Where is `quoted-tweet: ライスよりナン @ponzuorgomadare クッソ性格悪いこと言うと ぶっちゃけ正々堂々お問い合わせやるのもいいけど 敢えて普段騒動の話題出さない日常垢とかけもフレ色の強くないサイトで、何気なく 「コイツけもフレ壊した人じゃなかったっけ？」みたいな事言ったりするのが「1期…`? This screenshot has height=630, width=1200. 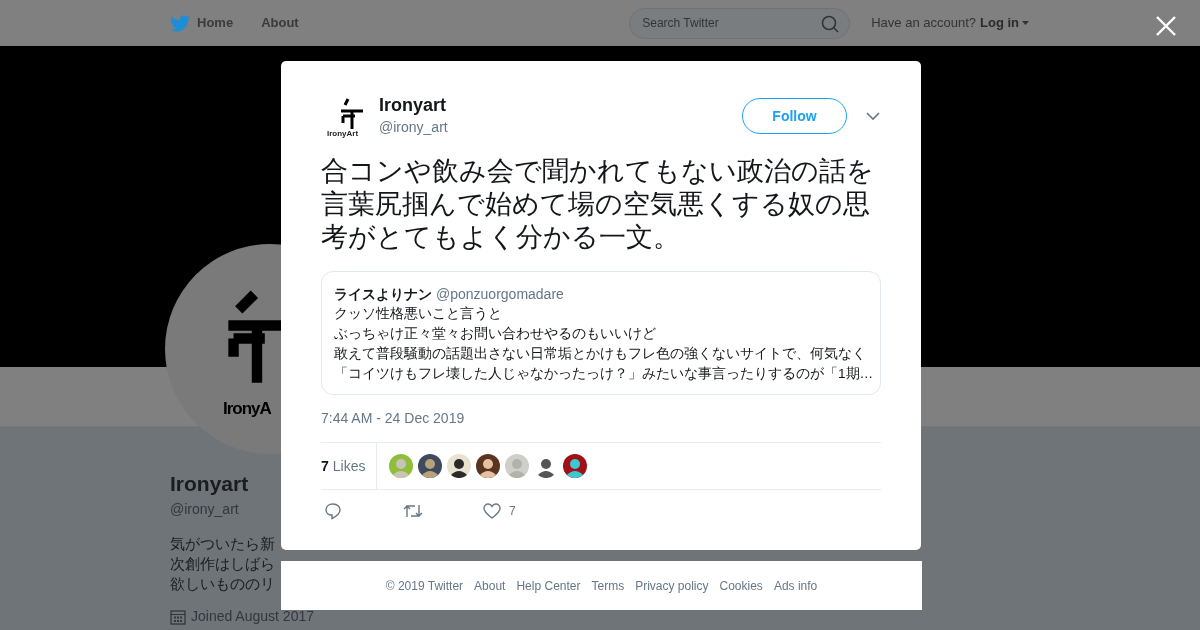 quoted-tweet: ライスよりナン @ponzuorgomadare クッソ性格悪いこと言うと ぶっちゃけ正々堂々お問い合わせやるのもいいけど 敢えて普段騒動の話題出さない日常垢とかけもフレ色の強くないサイトで、何気なく 「コイツけもフレ壊した人じゃなかったっけ？」みたいな事言ったりするのが「1期… is located at coordinates (601, 333).